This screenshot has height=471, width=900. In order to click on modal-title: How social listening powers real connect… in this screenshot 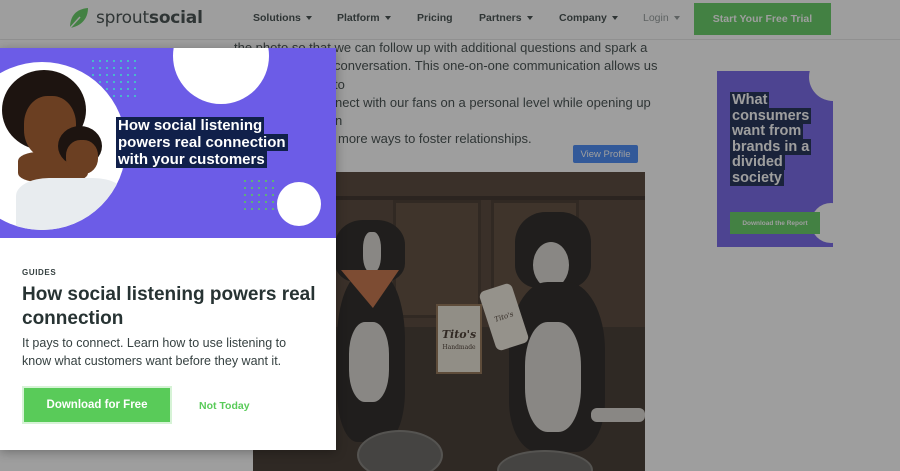, I will do `click(169, 306)`.